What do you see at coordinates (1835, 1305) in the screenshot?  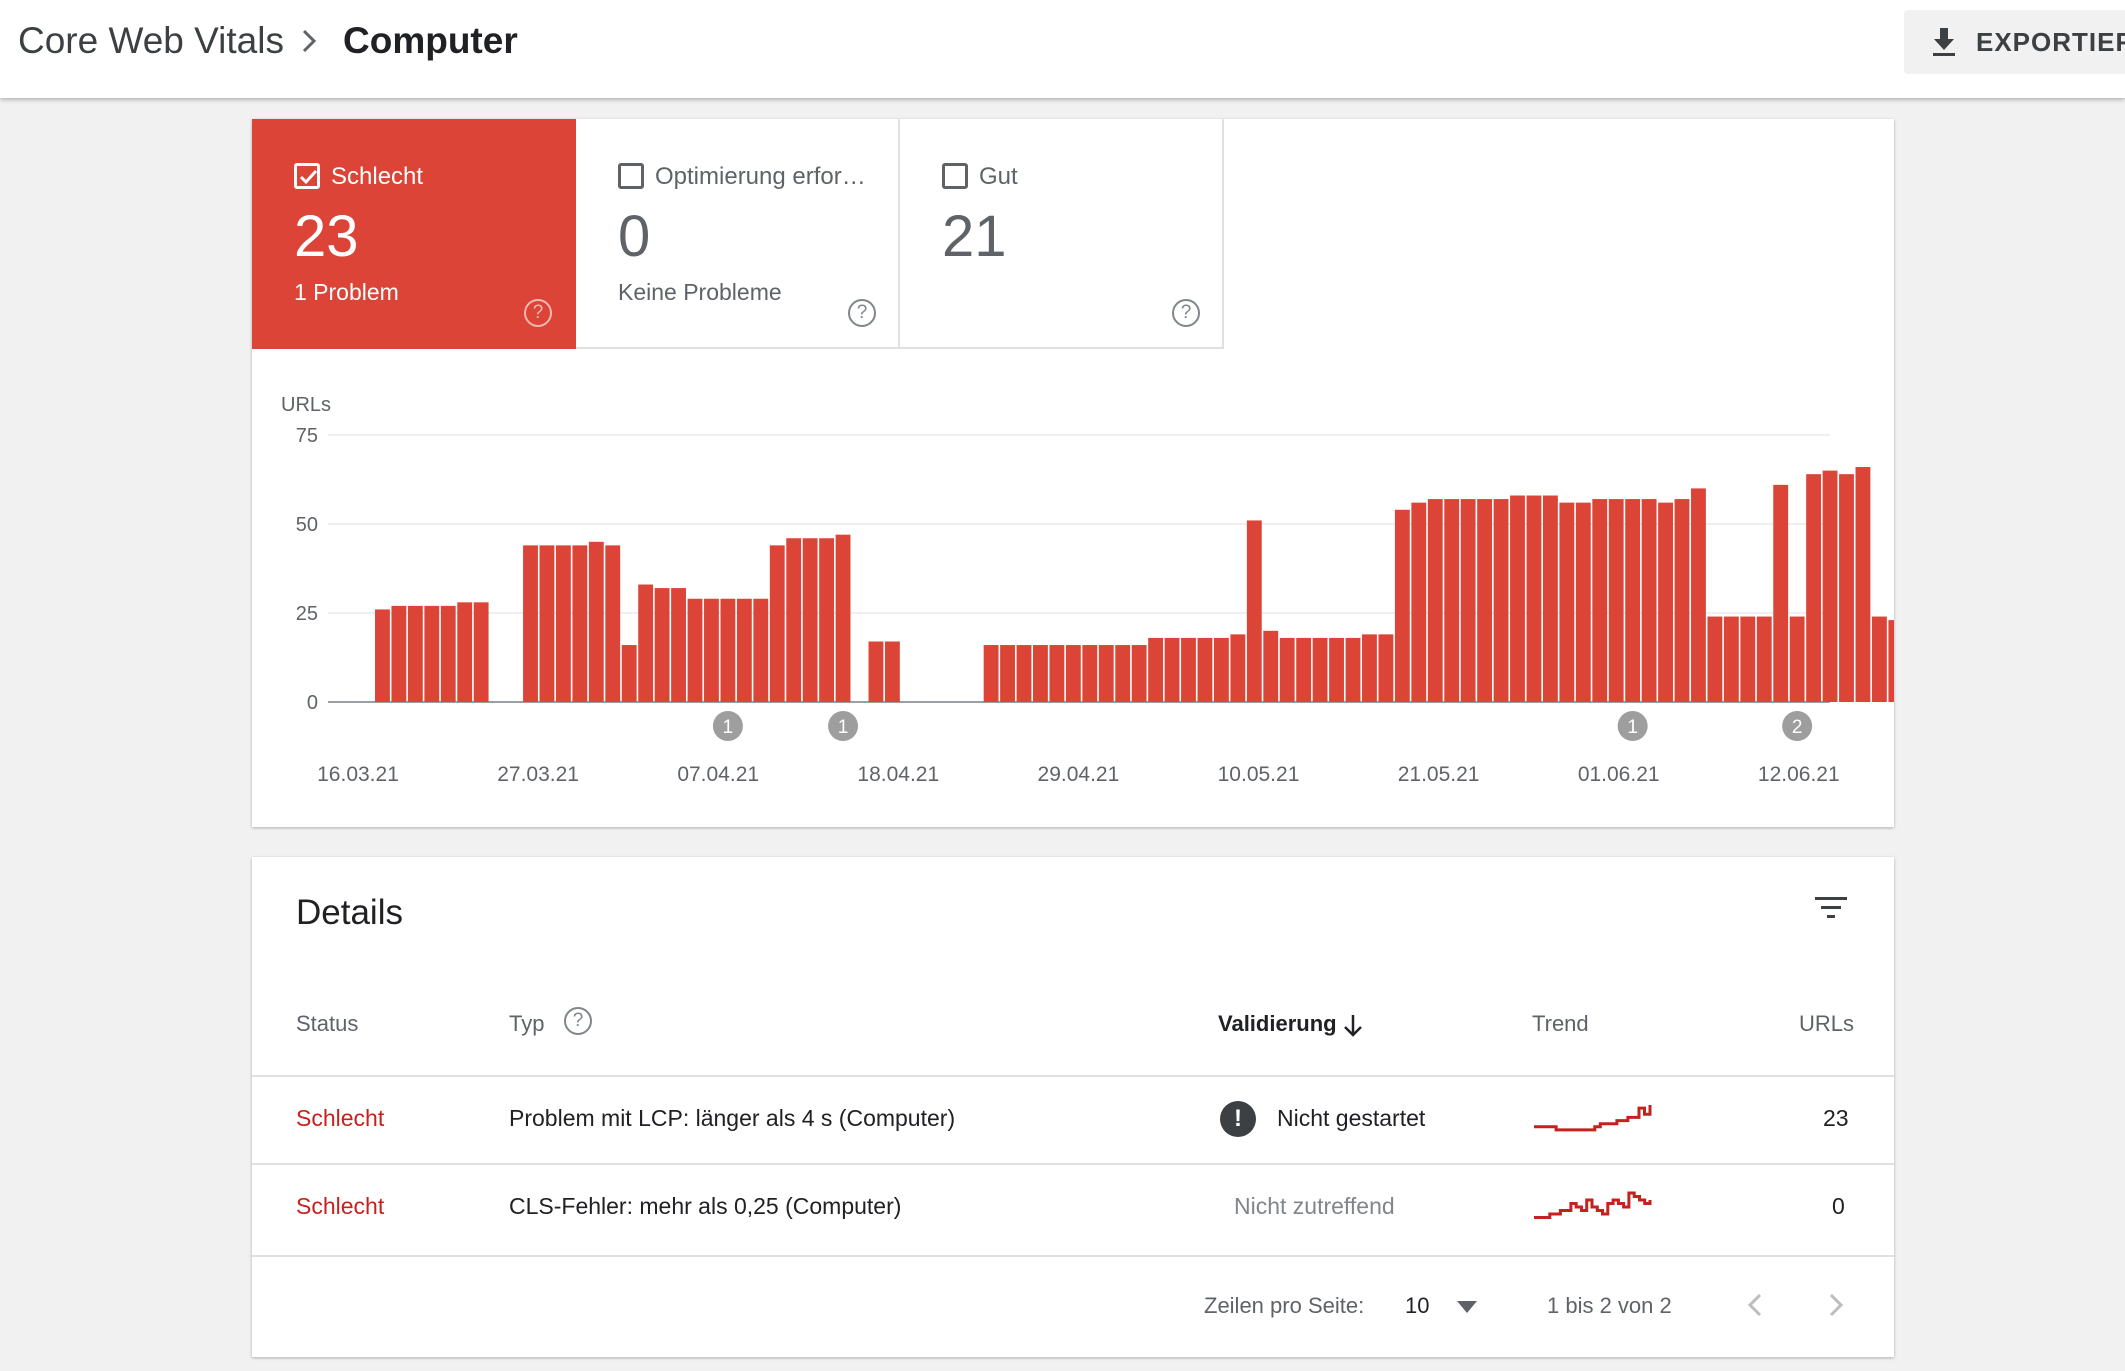 I see `next-page-icon` at bounding box center [1835, 1305].